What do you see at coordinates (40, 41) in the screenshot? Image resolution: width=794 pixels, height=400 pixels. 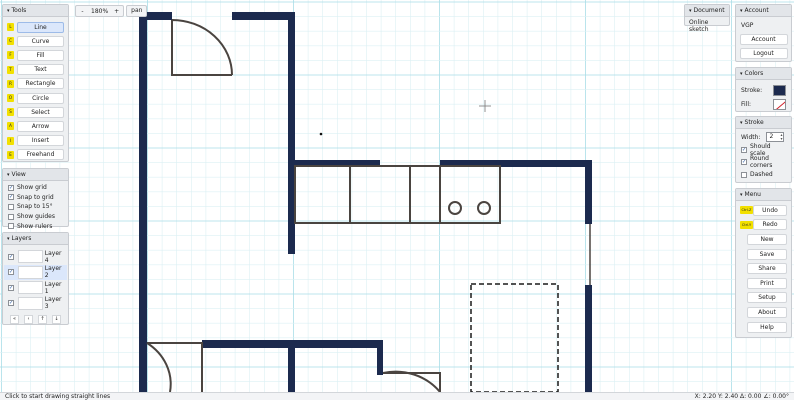 I see `tool-curve-button: Curve` at bounding box center [40, 41].